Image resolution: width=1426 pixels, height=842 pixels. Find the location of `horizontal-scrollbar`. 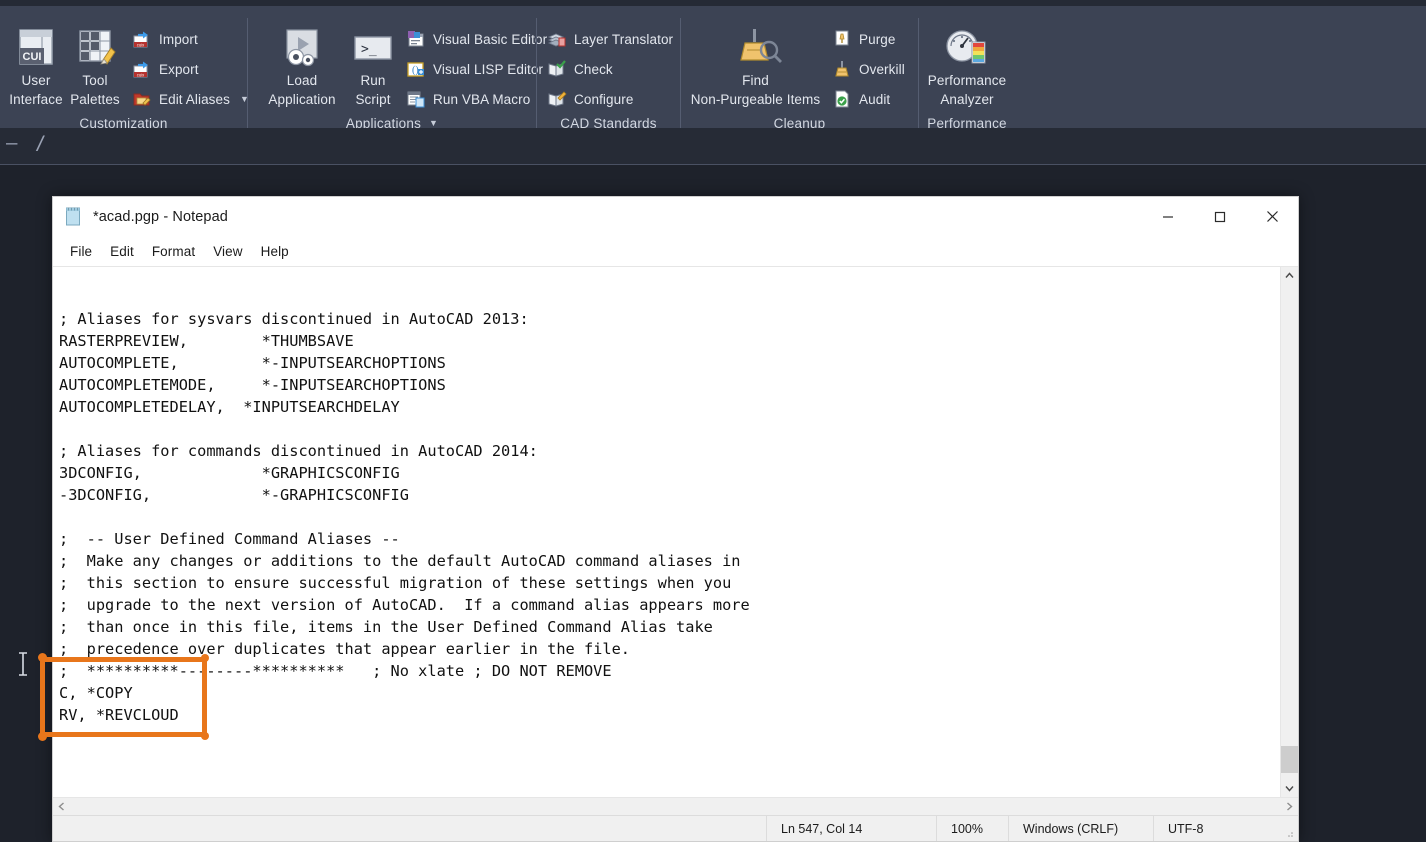

horizontal-scrollbar is located at coordinates (675, 806).